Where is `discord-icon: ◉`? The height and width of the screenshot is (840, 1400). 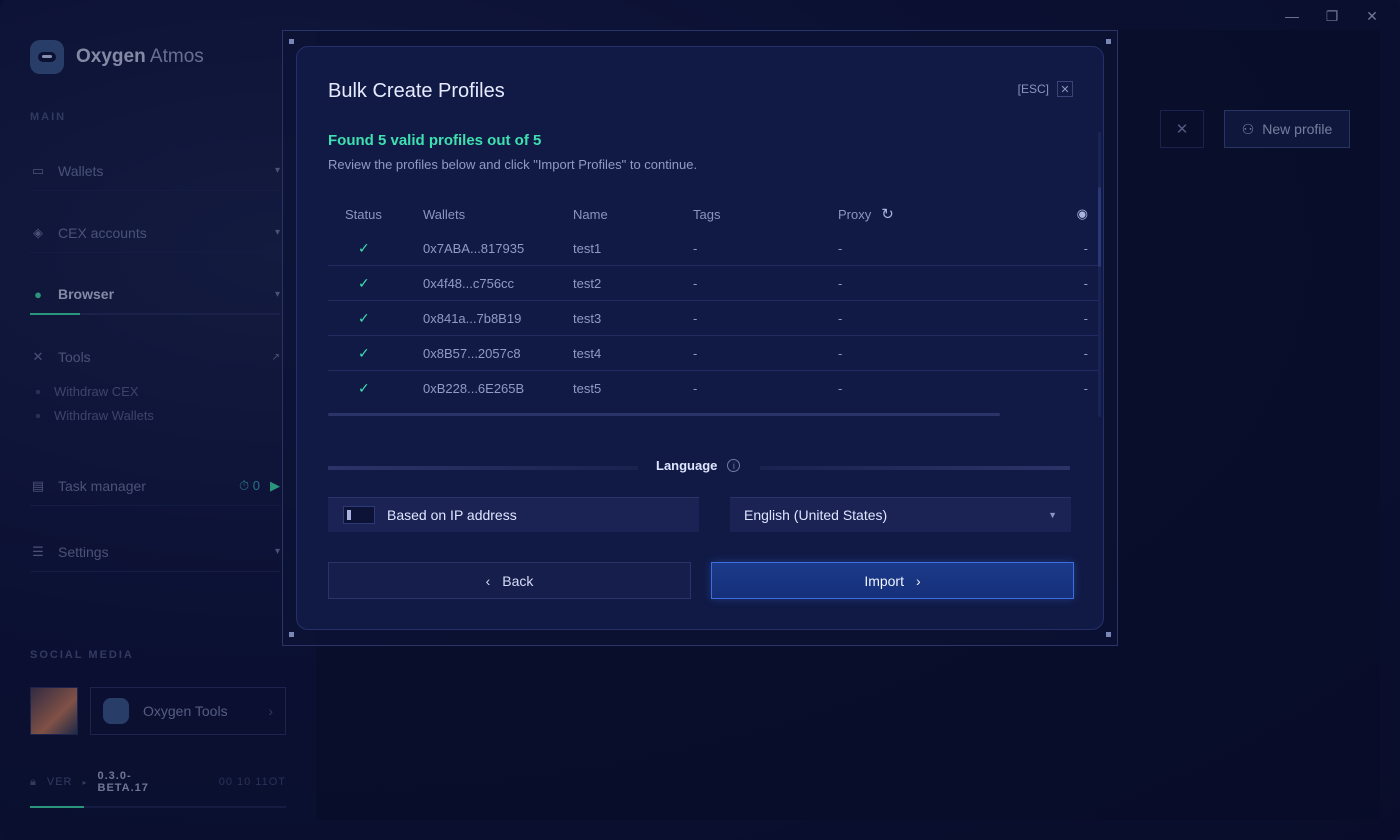
discord-icon: ◉ is located at coordinates (1082, 213).